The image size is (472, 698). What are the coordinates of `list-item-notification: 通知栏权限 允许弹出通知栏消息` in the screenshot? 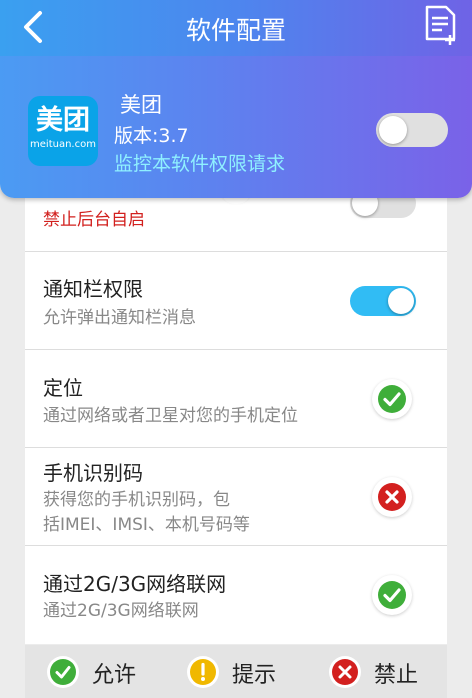 It's located at (236, 300).